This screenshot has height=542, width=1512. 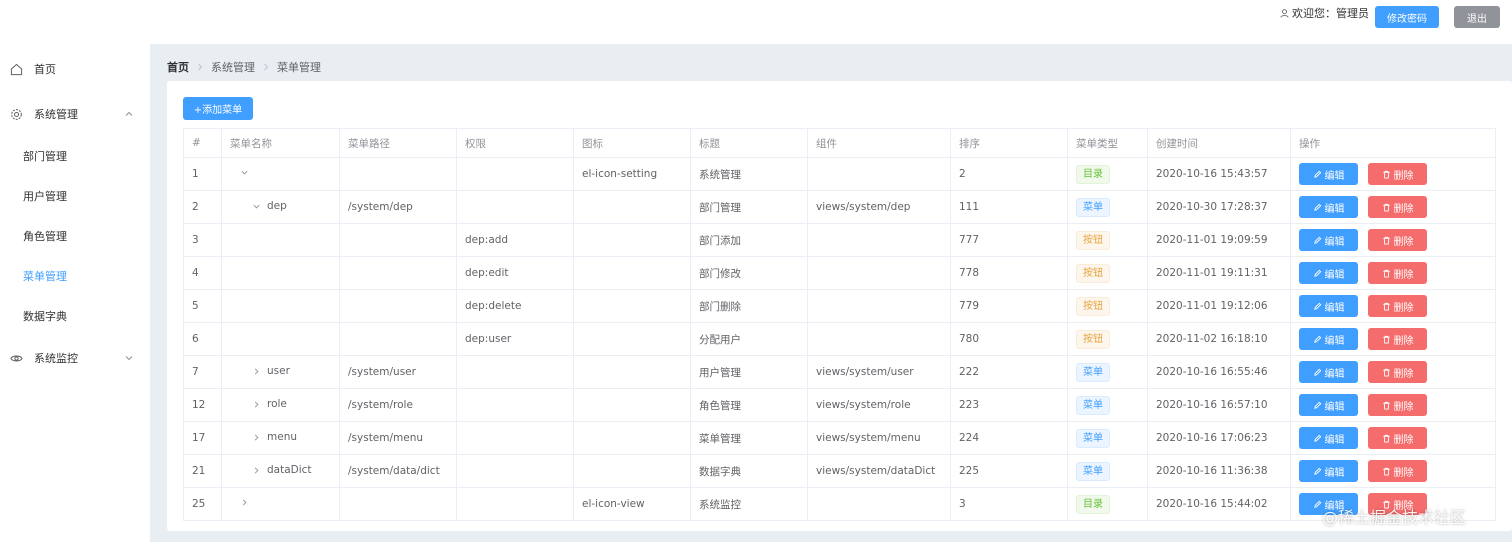 What do you see at coordinates (1219, 504) in the screenshot?
I see `cell-created: 2020-10-16 15:44:02` at bounding box center [1219, 504].